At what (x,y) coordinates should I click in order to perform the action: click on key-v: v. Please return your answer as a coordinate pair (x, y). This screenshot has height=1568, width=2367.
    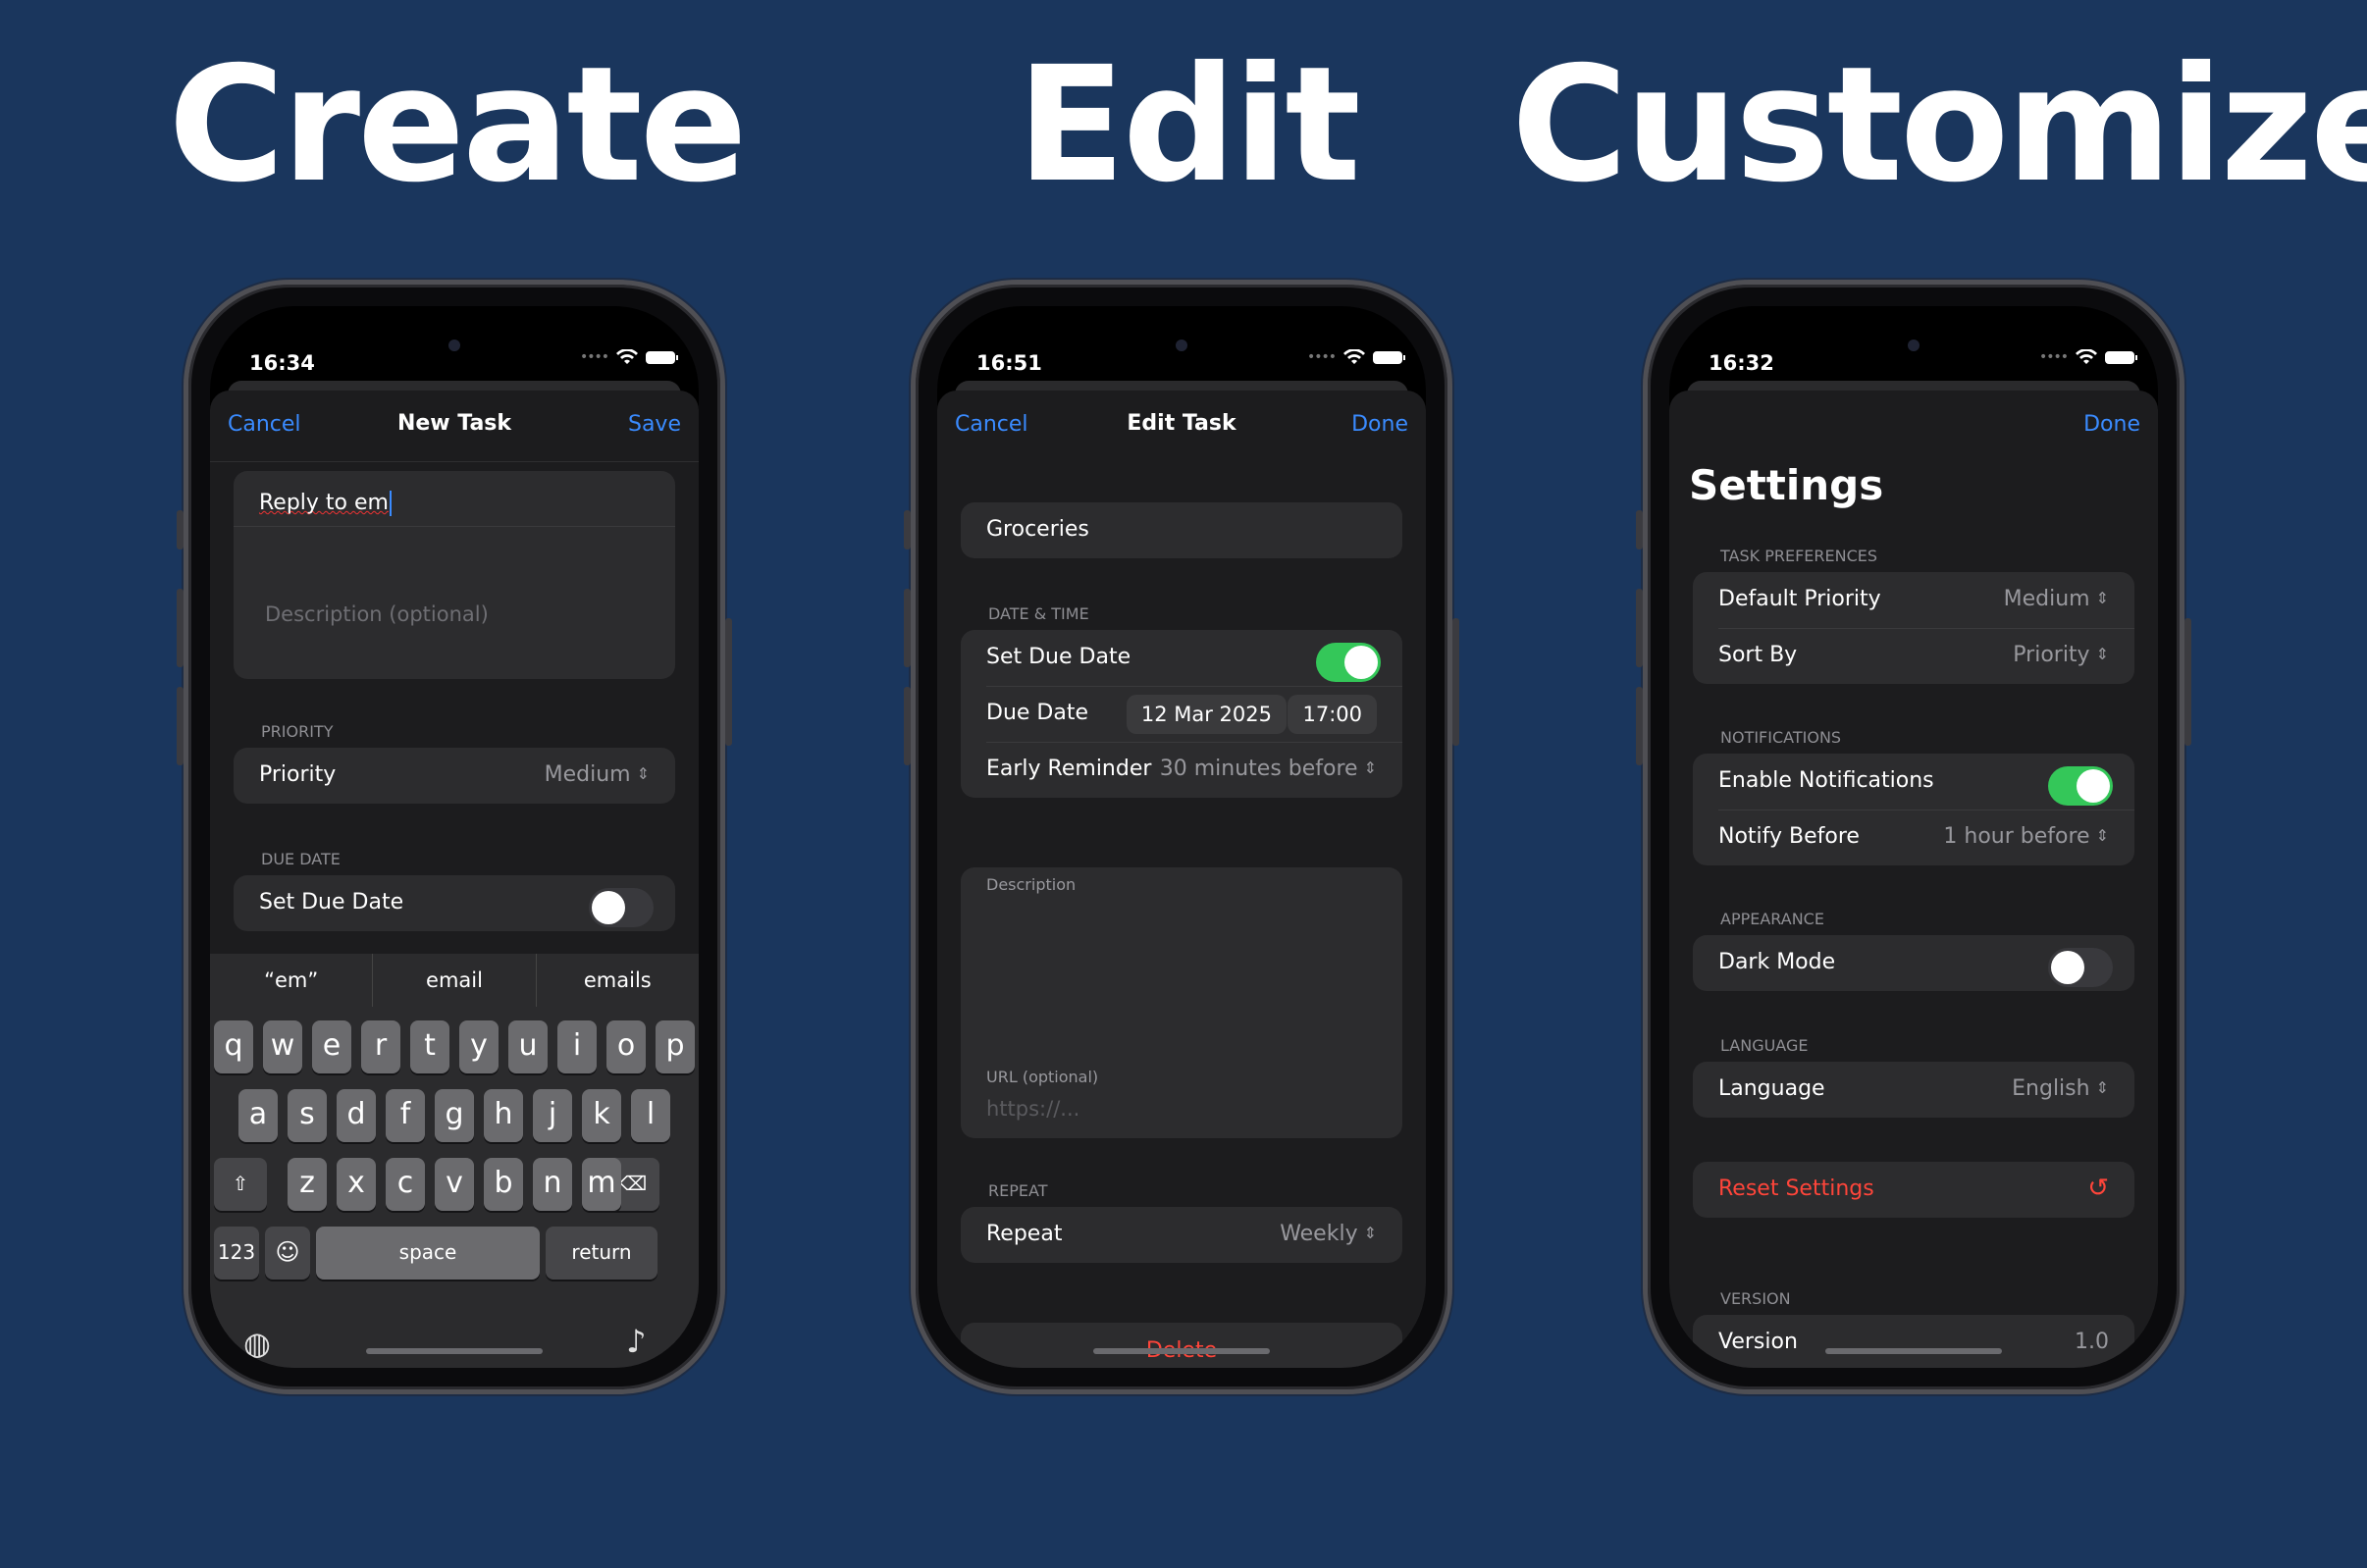
    Looking at the image, I should click on (455, 1184).